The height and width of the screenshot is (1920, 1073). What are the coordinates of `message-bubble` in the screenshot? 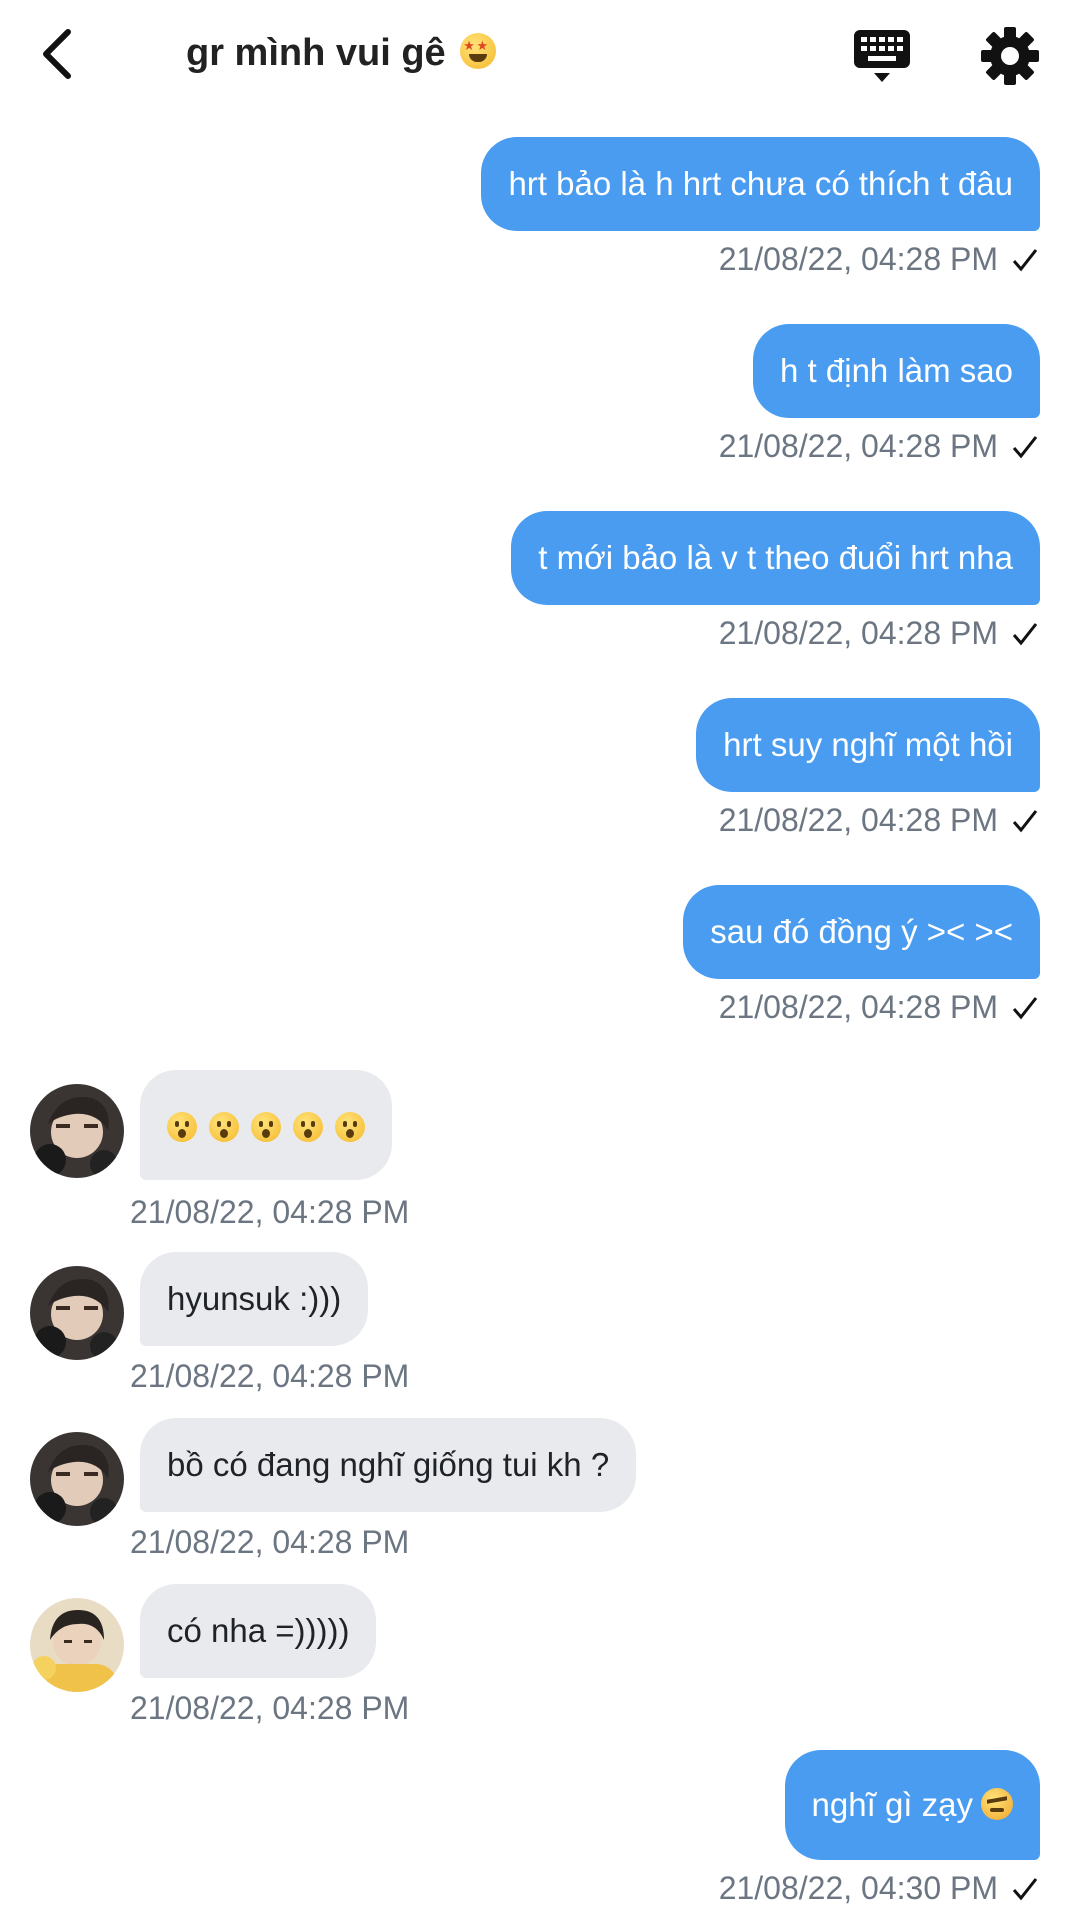 It's located at (266, 1125).